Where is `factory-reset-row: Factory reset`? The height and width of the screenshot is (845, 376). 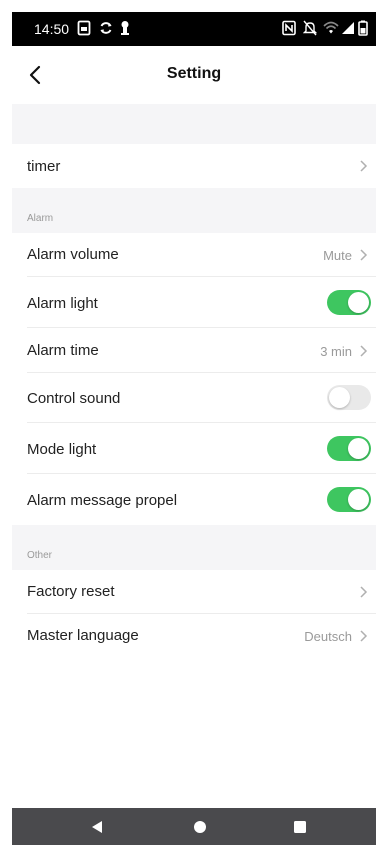
factory-reset-row: Factory reset is located at coordinates (194, 592).